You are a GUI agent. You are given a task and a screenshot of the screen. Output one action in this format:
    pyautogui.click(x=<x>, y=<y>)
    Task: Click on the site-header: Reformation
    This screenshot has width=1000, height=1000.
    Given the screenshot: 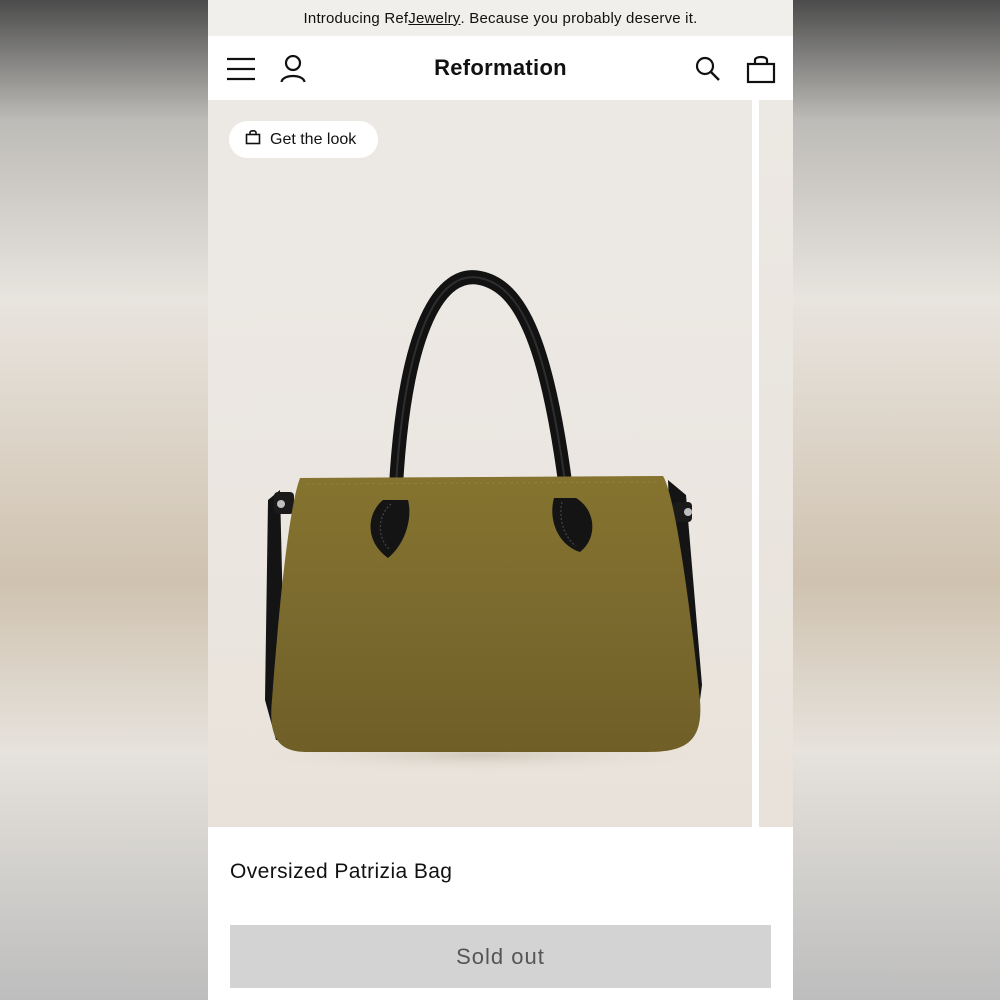 What is the action you would take?
    pyautogui.click(x=500, y=68)
    